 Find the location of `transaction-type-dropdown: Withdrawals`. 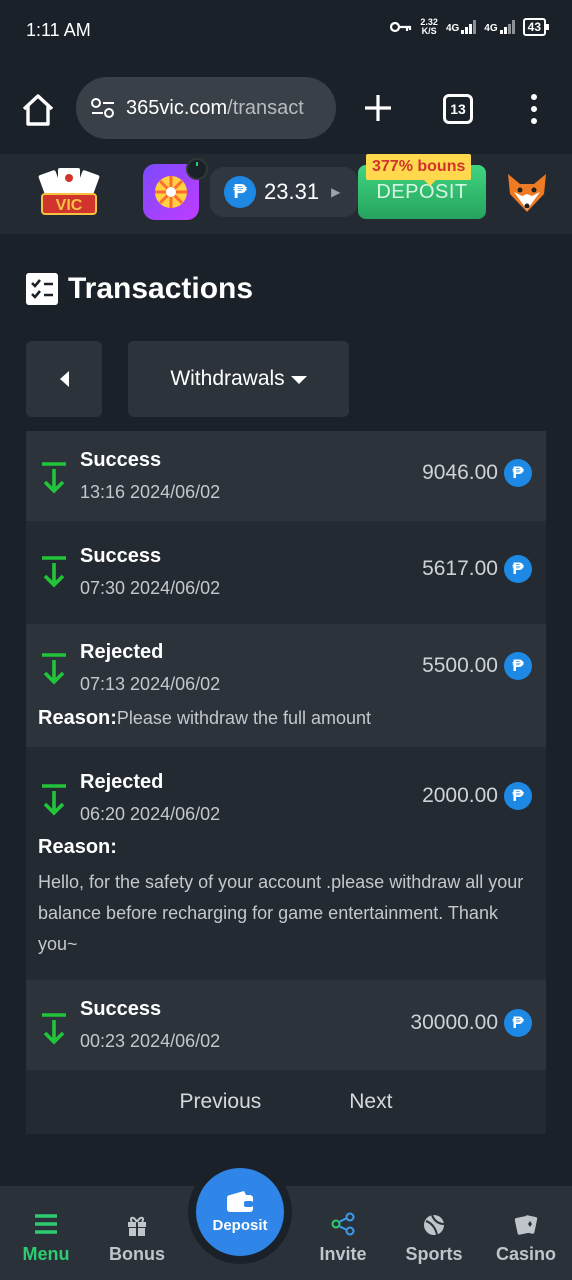

transaction-type-dropdown: Withdrawals is located at coordinates (238, 379).